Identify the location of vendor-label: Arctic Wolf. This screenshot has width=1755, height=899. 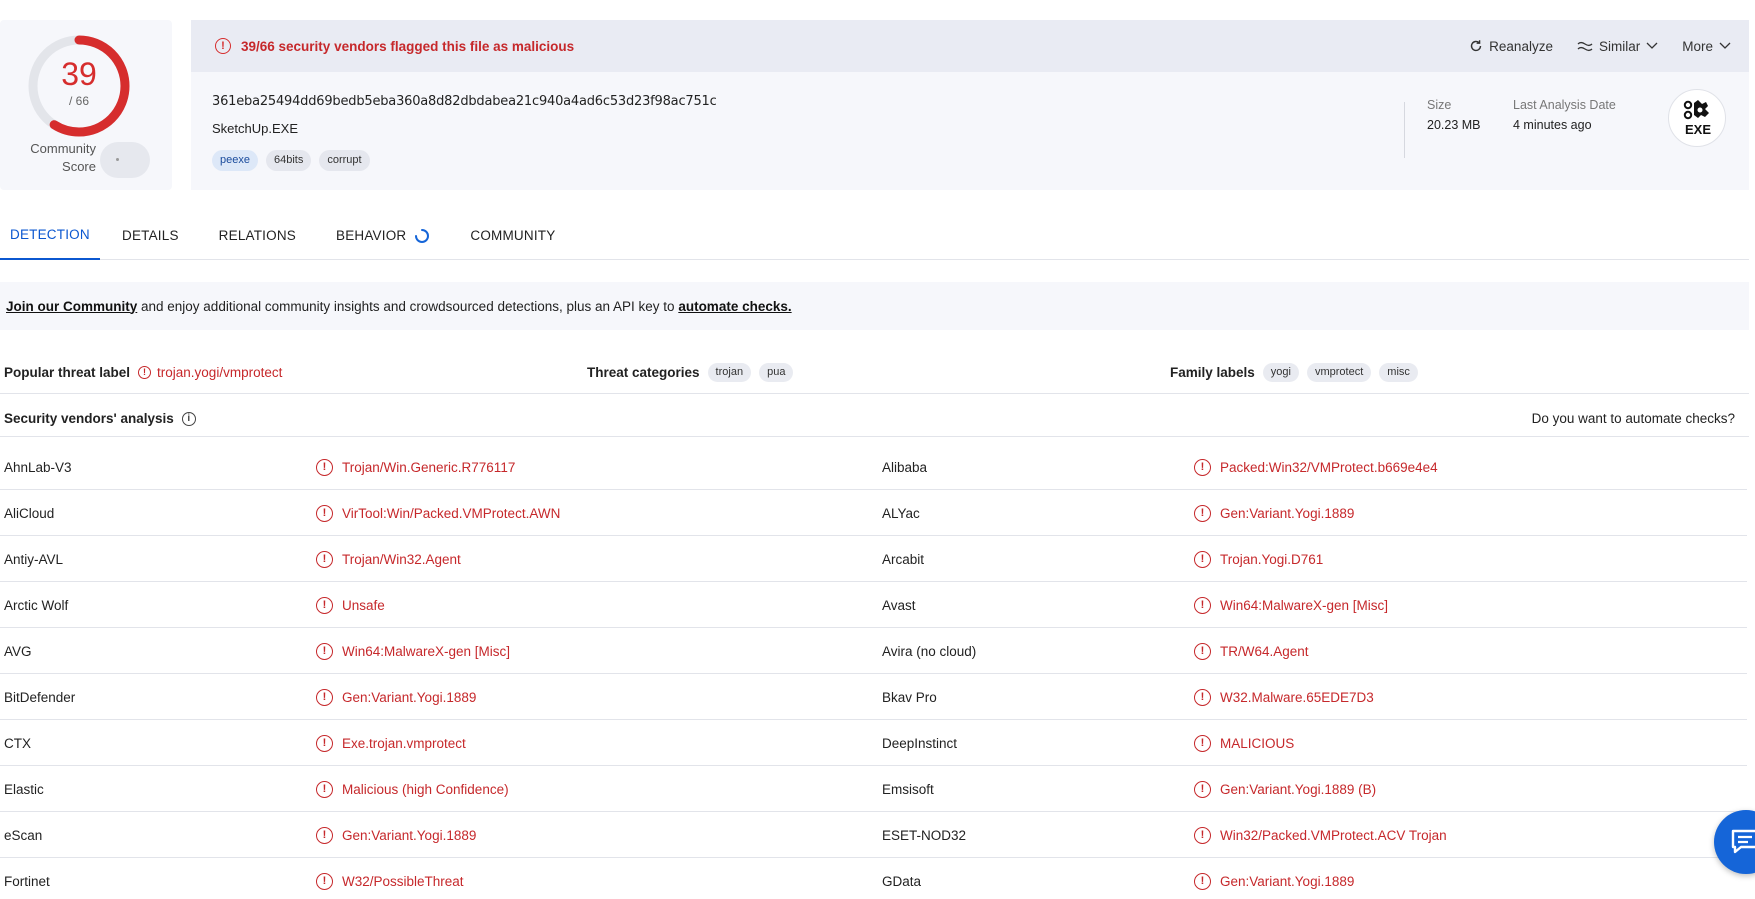
(36, 605).